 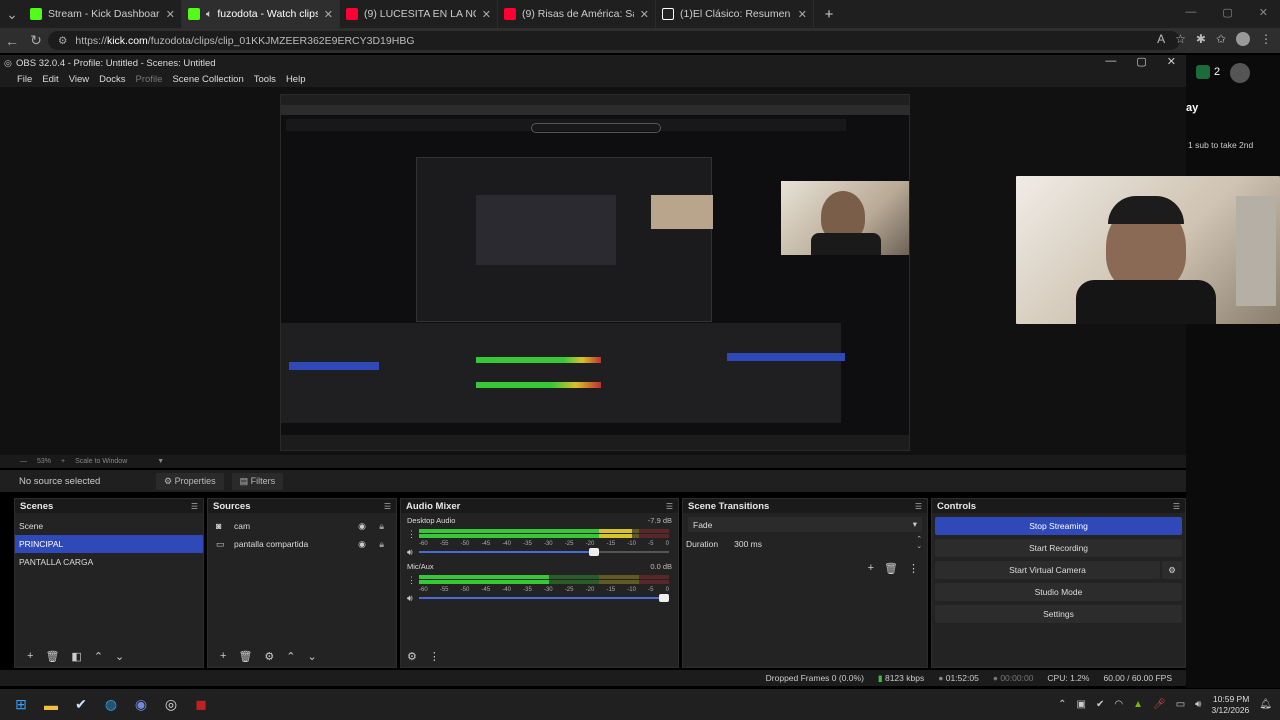 What do you see at coordinates (1171, 61) in the screenshot?
I see `obs-close-icon: ✕` at bounding box center [1171, 61].